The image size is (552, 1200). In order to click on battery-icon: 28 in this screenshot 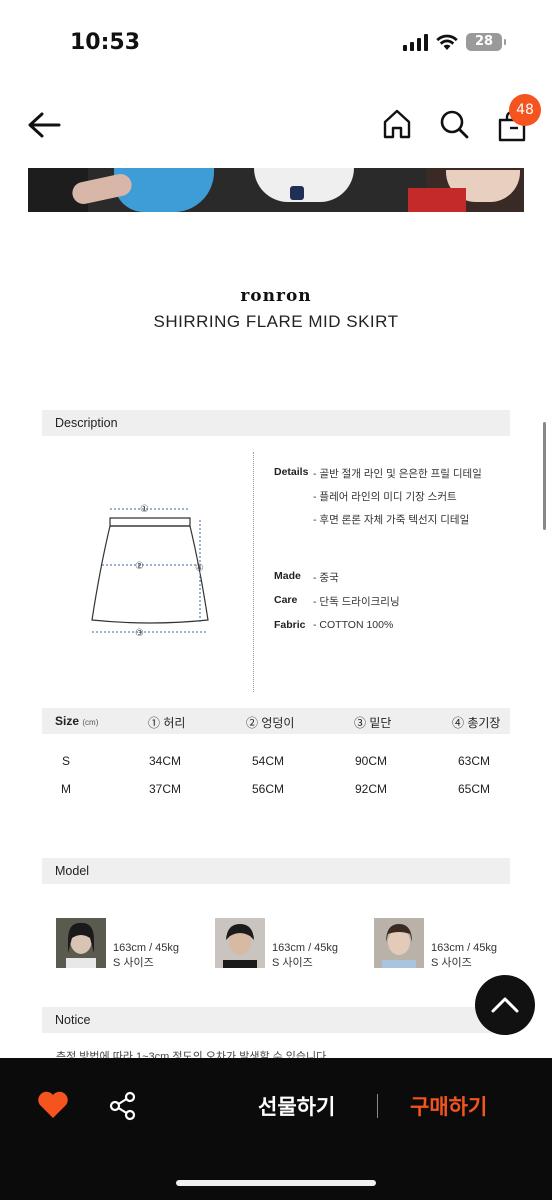, I will do `click(486, 42)`.